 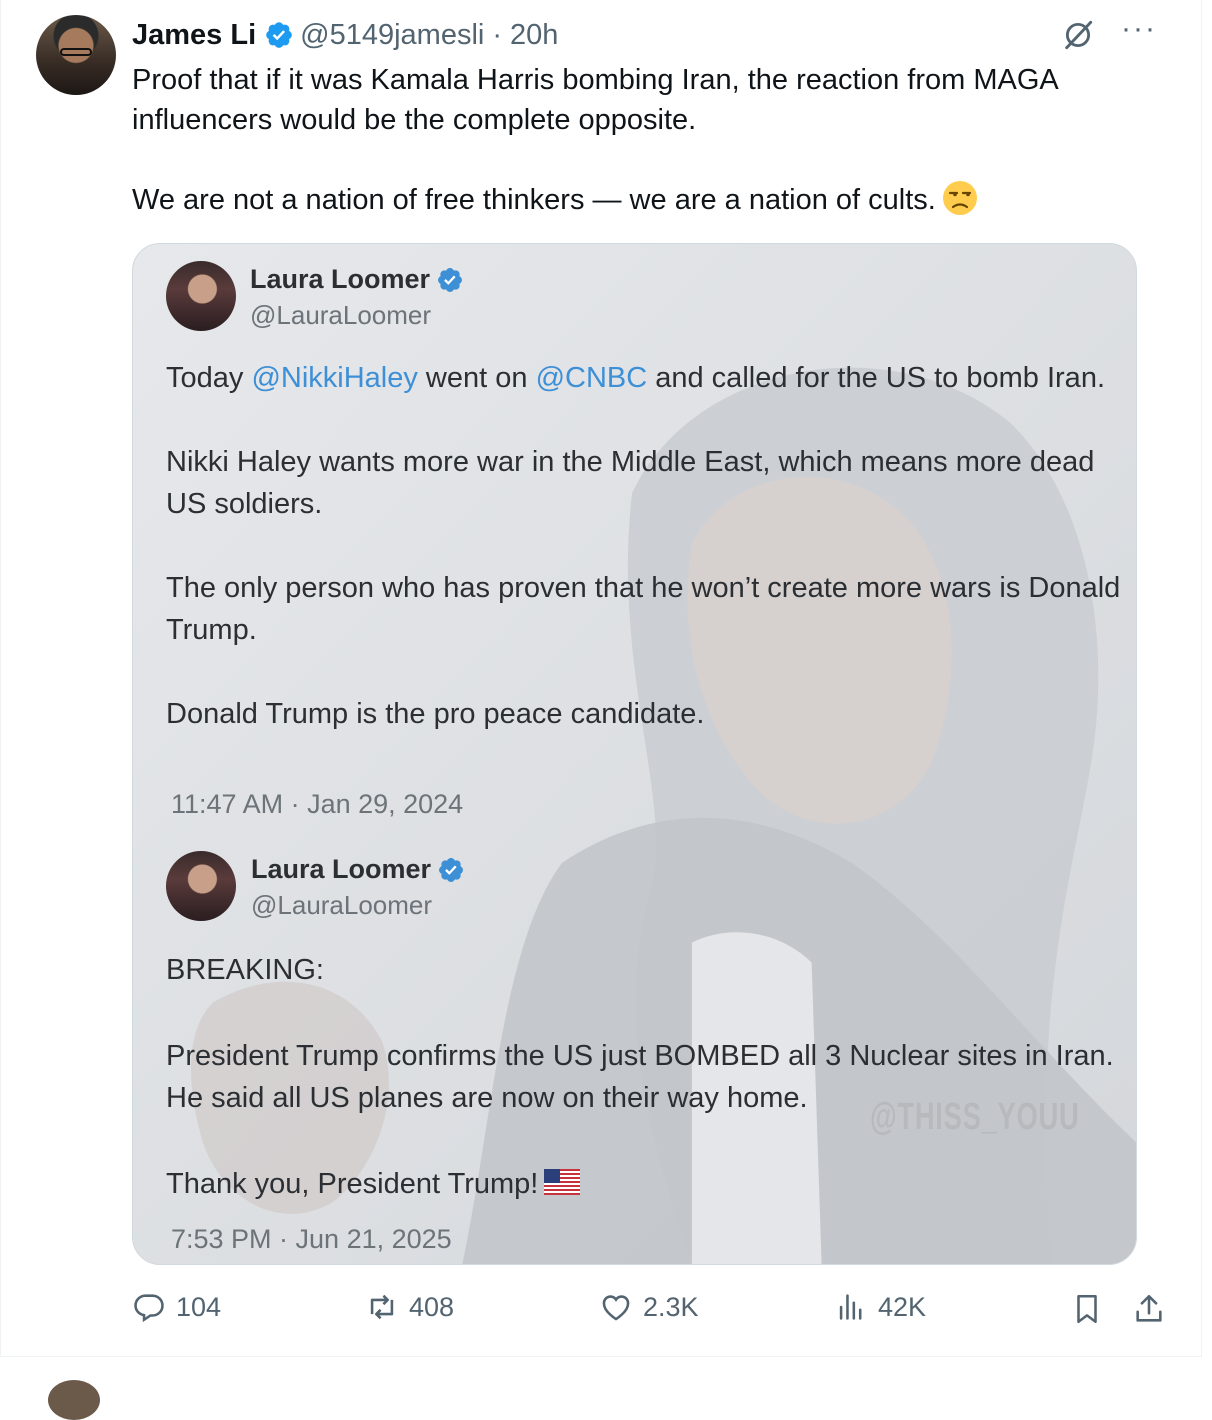 I want to click on repost-button: 408, so click(x=409, y=1307).